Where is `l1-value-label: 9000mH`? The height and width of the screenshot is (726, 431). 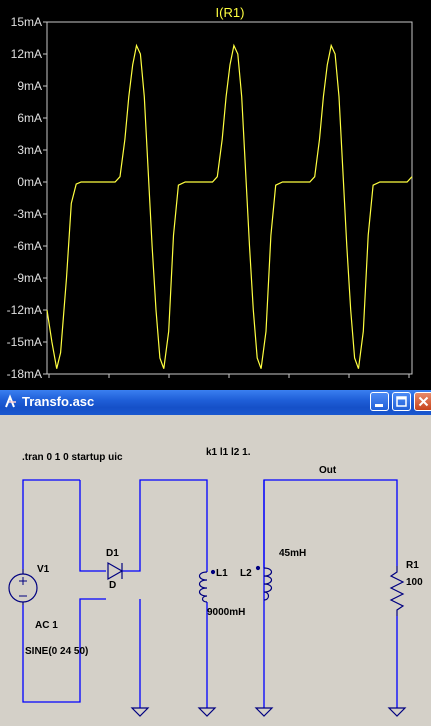
l1-value-label: 9000mH is located at coordinates (226, 612).